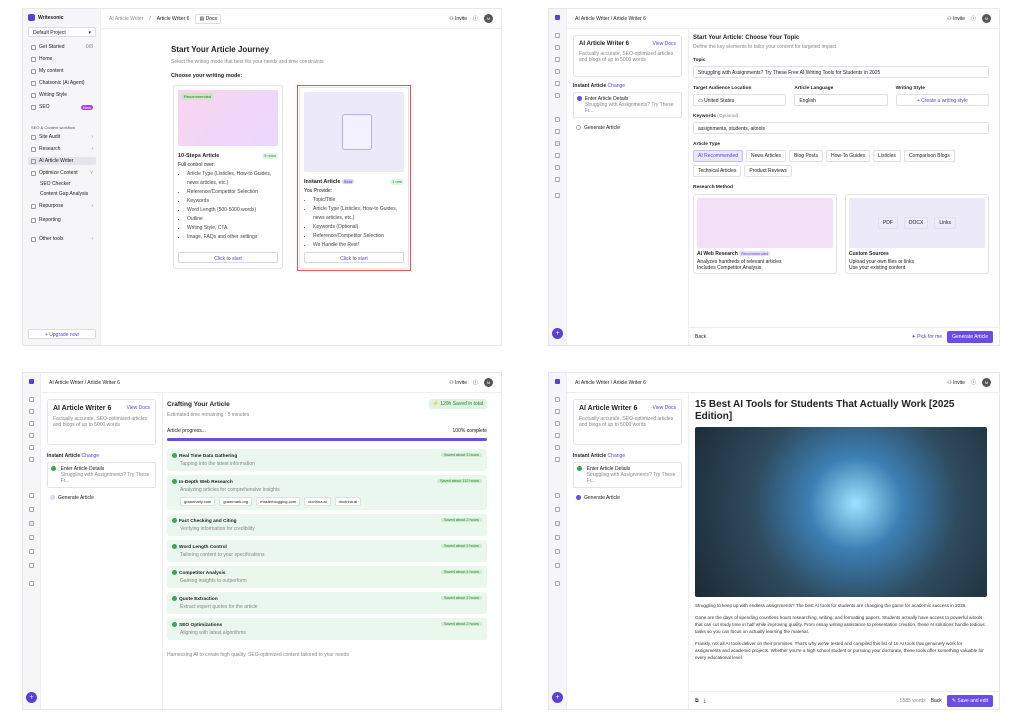 Image resolution: width=1024 pixels, height=721 pixels. What do you see at coordinates (62, 59) in the screenshot?
I see `sidebar-item-home: Home` at bounding box center [62, 59].